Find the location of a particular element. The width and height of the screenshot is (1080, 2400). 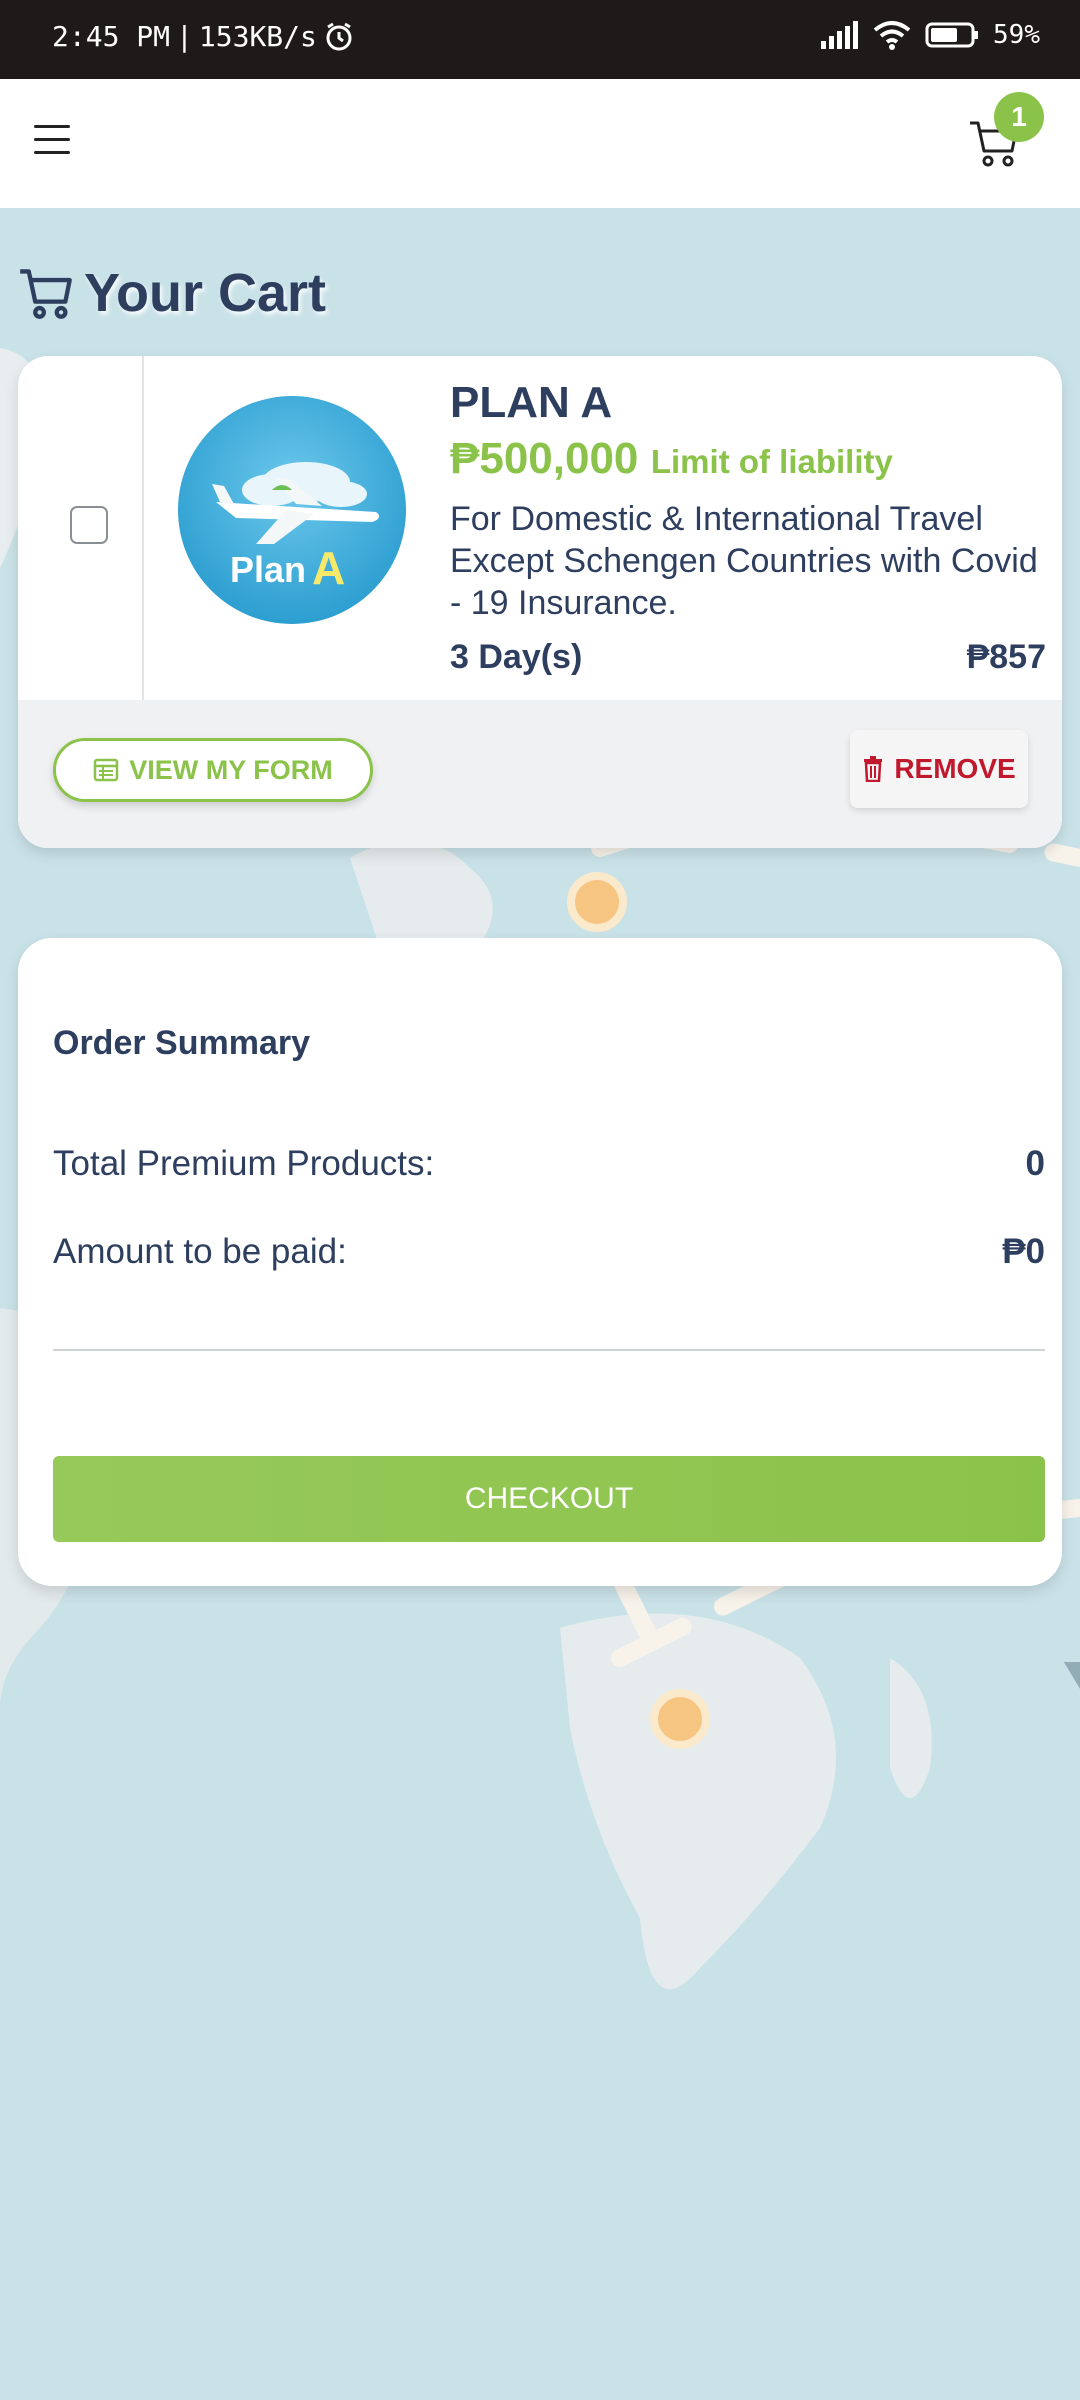

summary-label: Total Premium Products: is located at coordinates (244, 1163).